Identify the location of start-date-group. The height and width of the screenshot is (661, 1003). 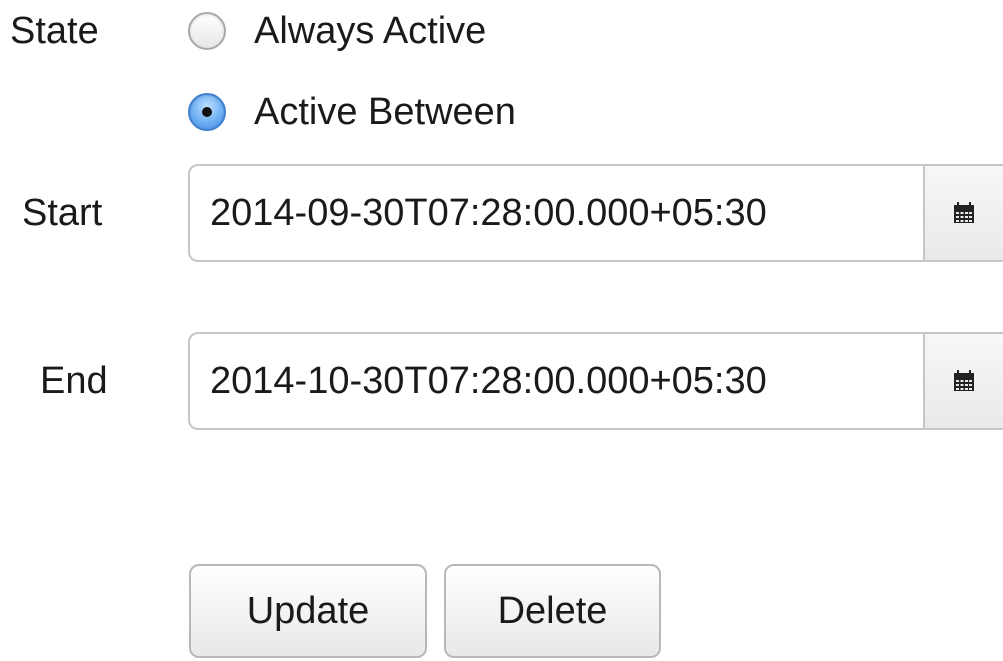
(595, 213).